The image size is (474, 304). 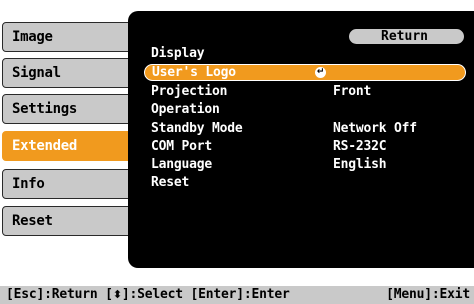 I want to click on nav-tab-label: Settings, so click(x=45, y=109).